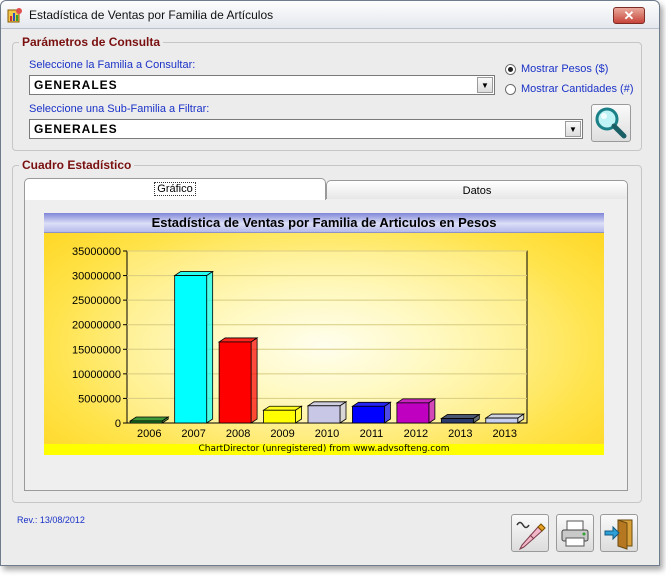 The width and height of the screenshot is (666, 576). Describe the element at coordinates (238, 434) in the screenshot. I see `x-tick-label: 2008` at that location.